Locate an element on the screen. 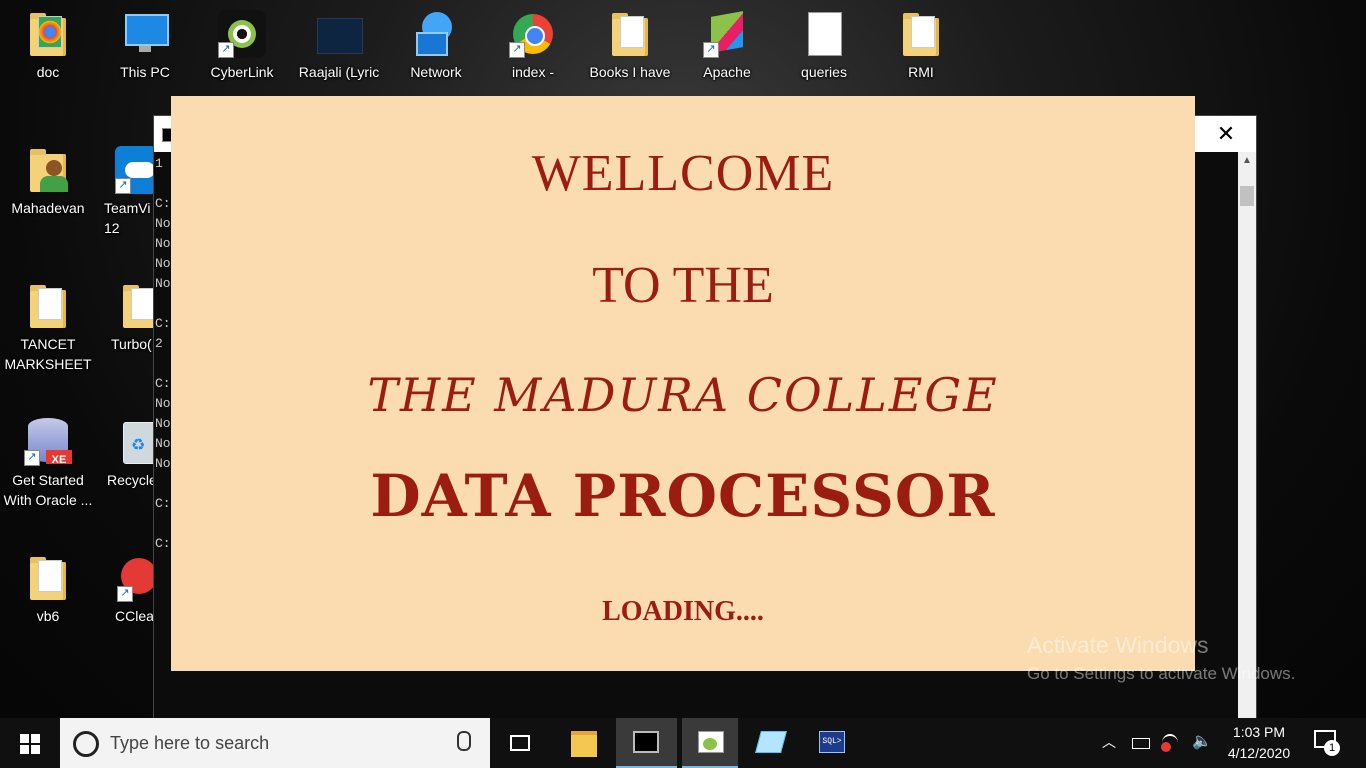  clock-time: 1:03 PM is located at coordinates (1259, 732).